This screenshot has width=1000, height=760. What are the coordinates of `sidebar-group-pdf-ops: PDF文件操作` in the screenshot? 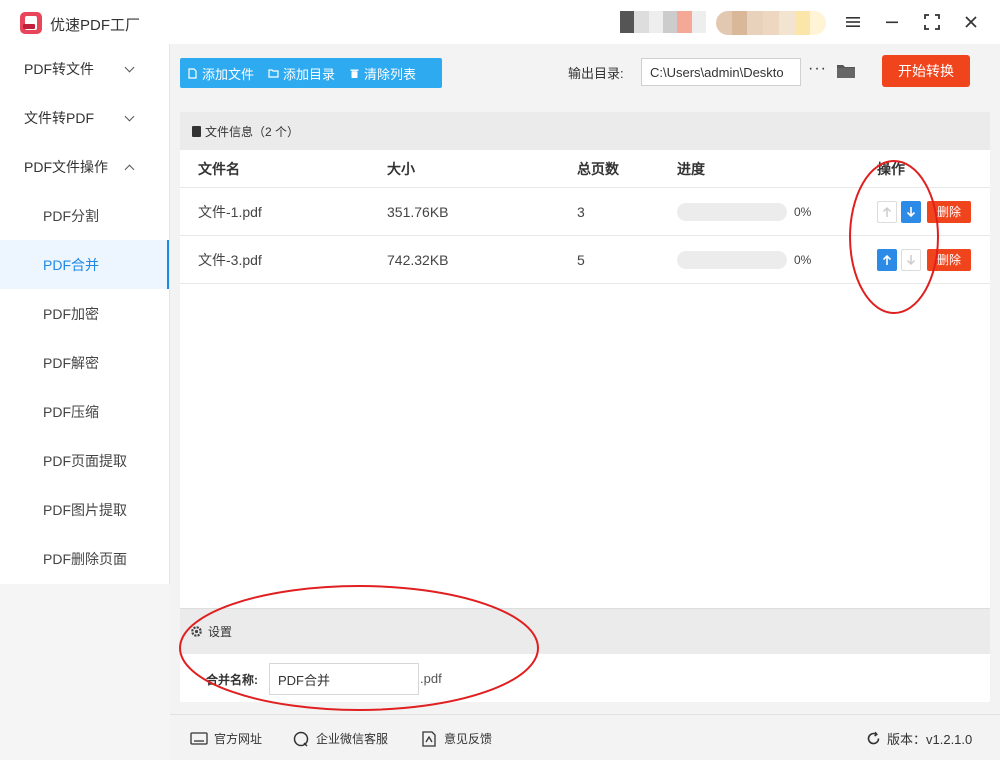 It's located at (84, 166).